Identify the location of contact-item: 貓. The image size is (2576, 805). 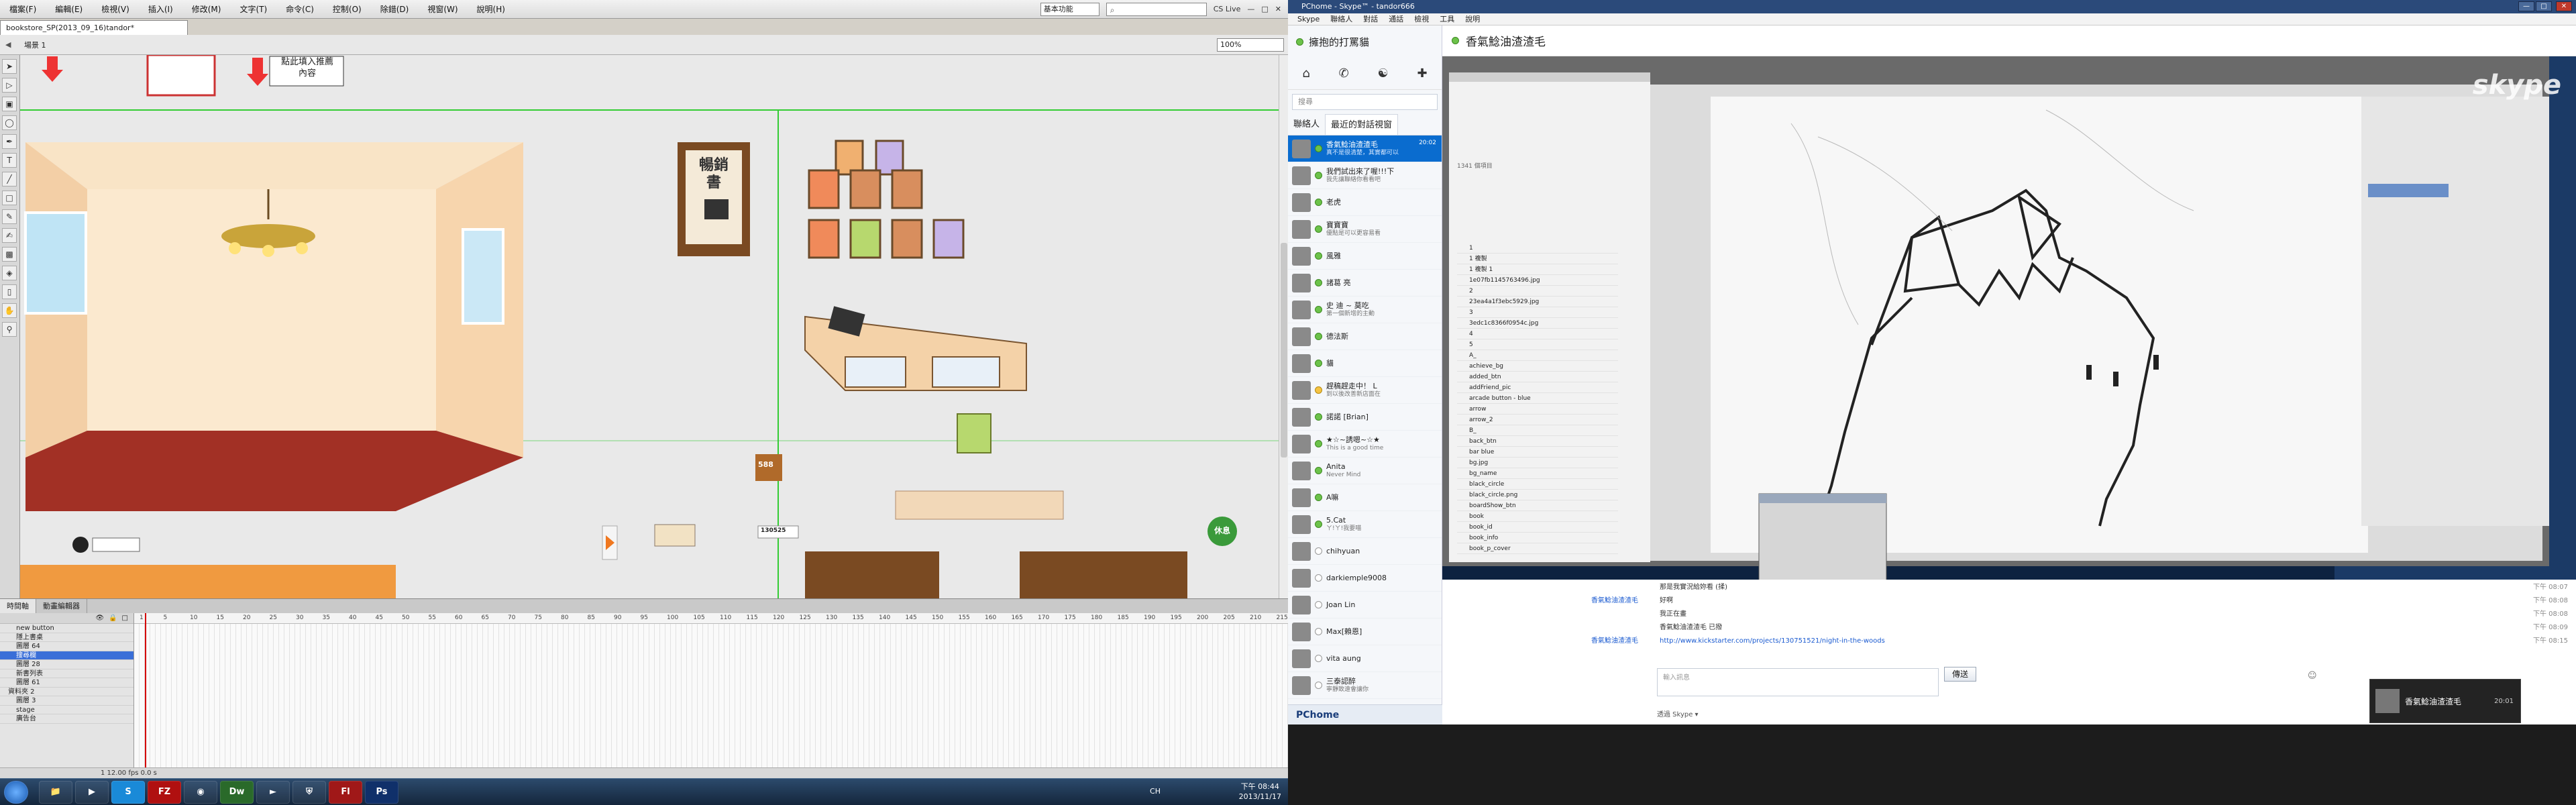
(1365, 363).